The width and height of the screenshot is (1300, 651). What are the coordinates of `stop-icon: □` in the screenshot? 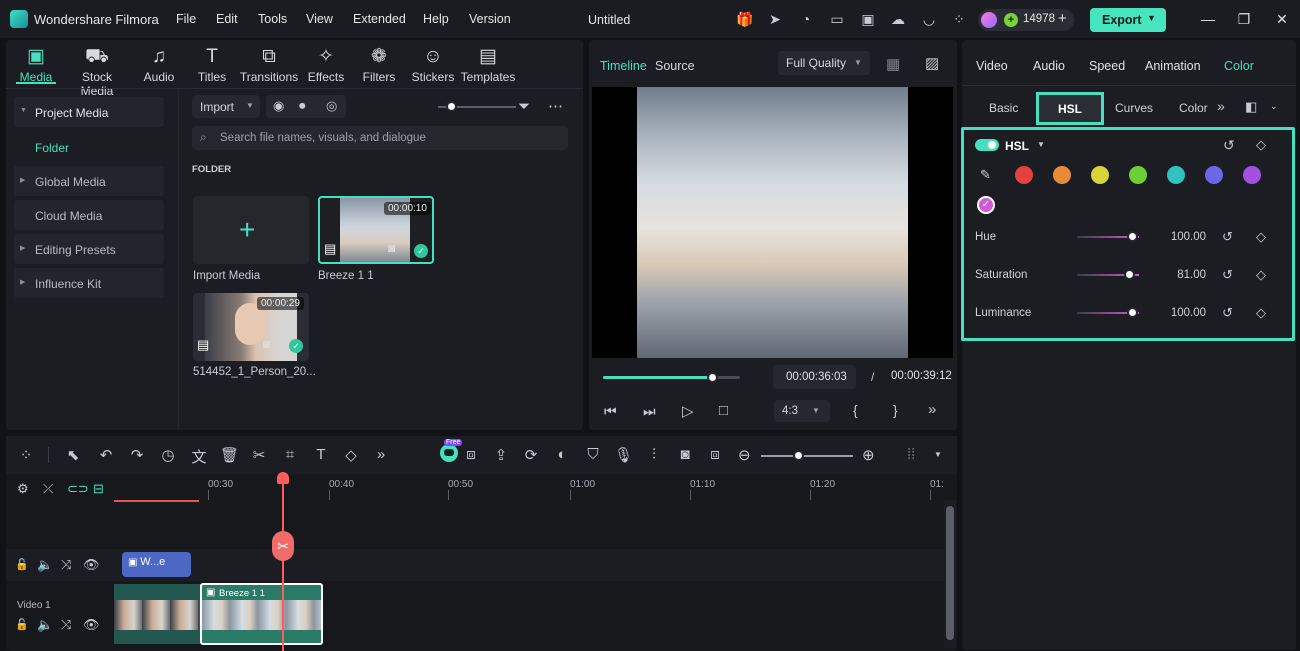 It's located at (723, 410).